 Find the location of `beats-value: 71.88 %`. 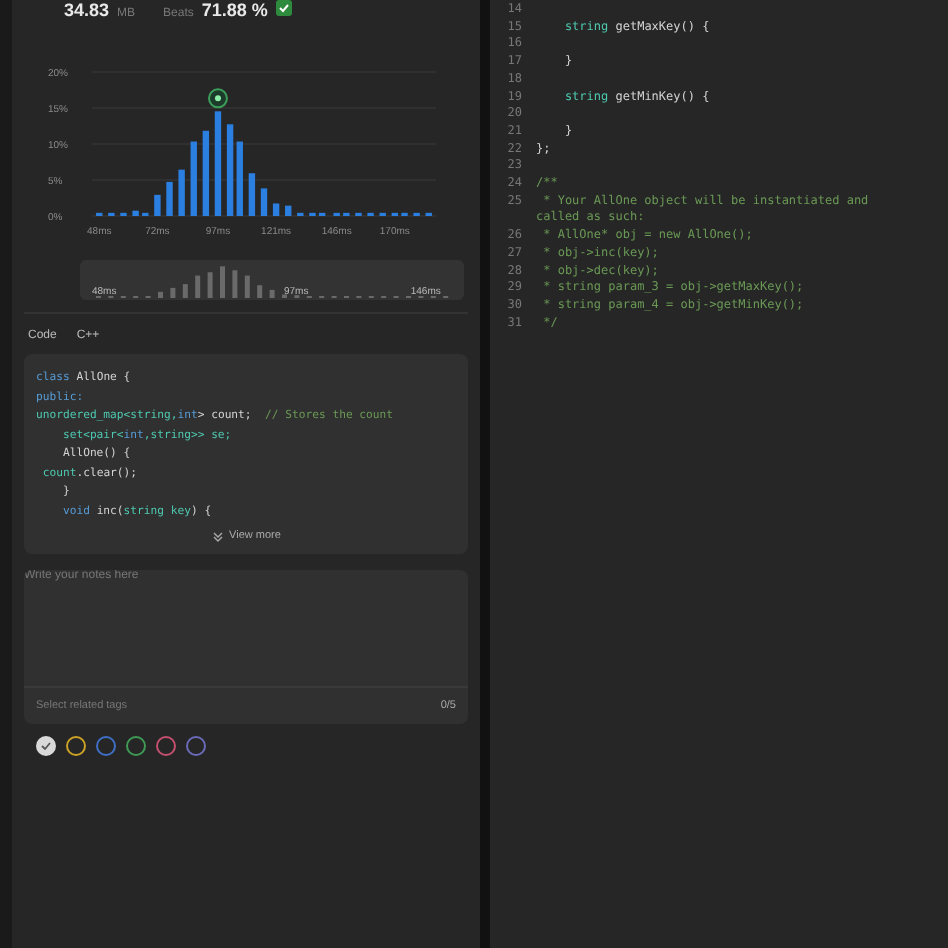

beats-value: 71.88 % is located at coordinates (234, 10).